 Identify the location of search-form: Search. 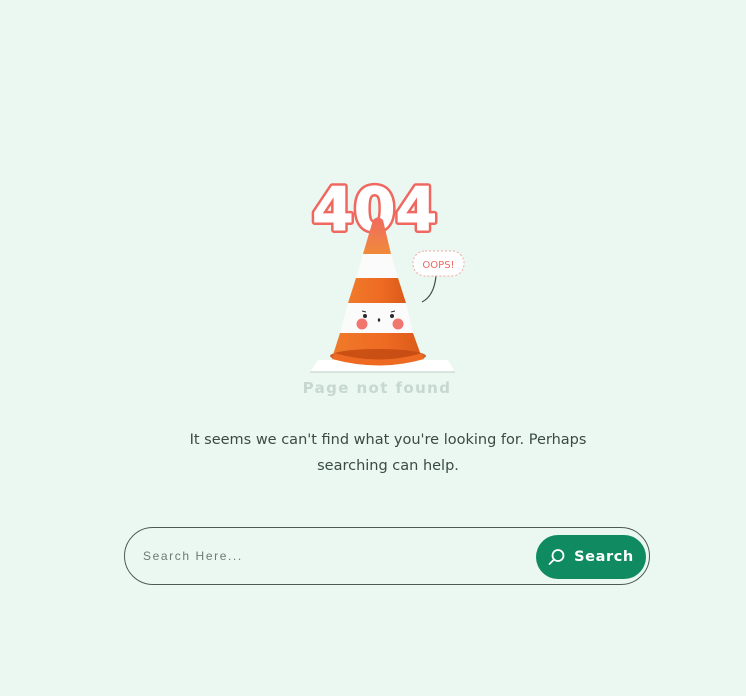
(387, 556).